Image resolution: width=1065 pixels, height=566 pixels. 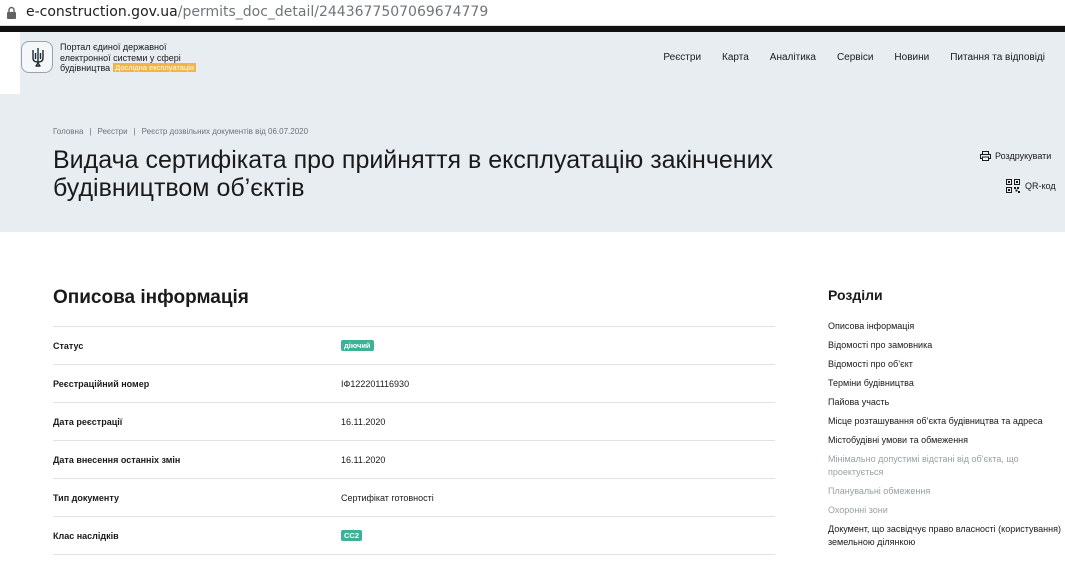 What do you see at coordinates (86, 536) in the screenshot?
I see `row-label: Клас наслідків` at bounding box center [86, 536].